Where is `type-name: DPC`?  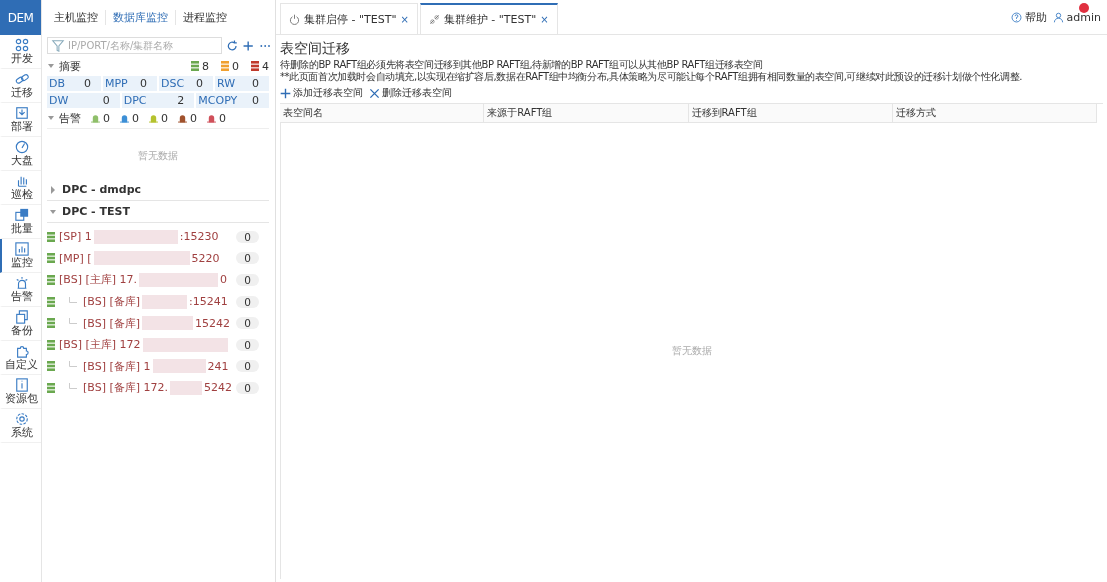 type-name: DPC is located at coordinates (135, 100).